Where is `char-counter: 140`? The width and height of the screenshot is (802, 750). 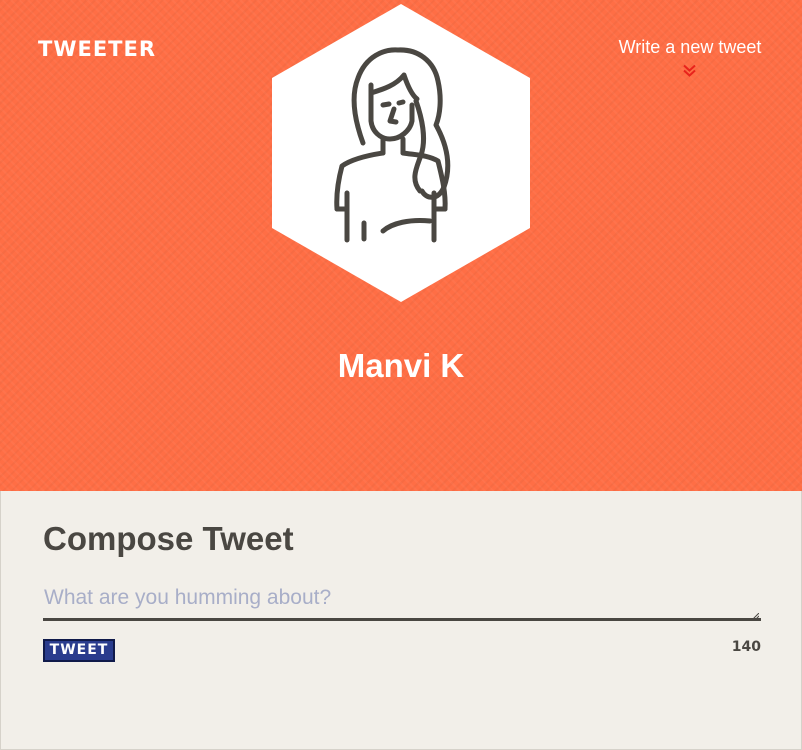
char-counter: 140 is located at coordinates (746, 647).